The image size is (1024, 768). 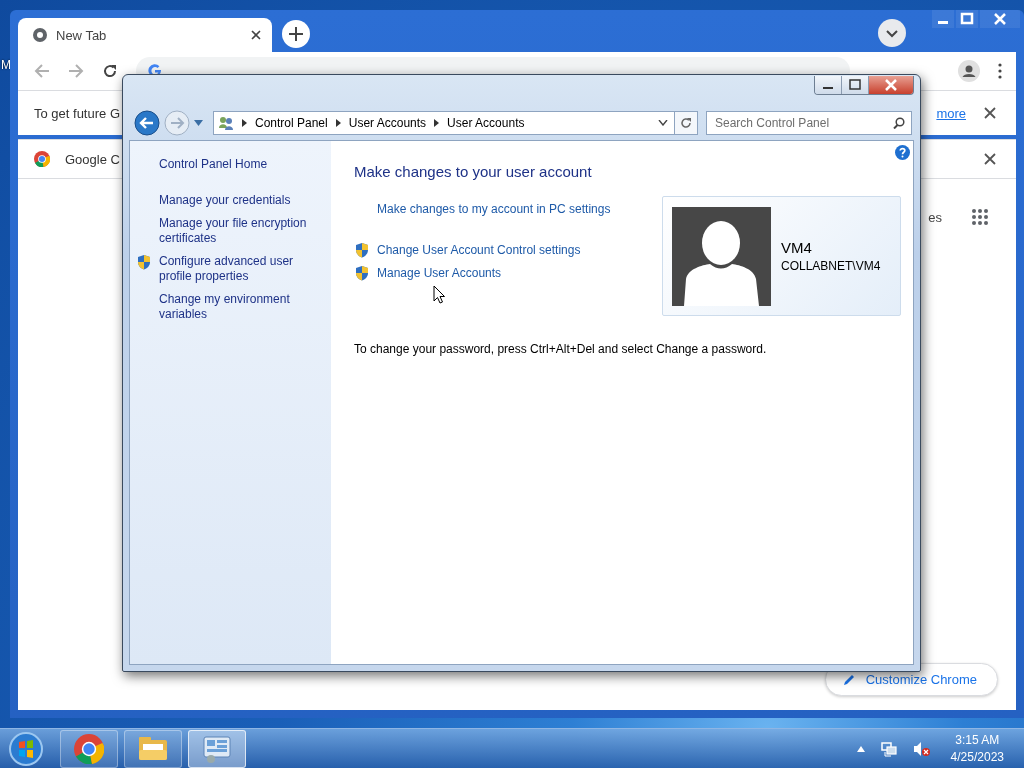 I want to click on desktop-icon-label: M, so click(x=6, y=65).